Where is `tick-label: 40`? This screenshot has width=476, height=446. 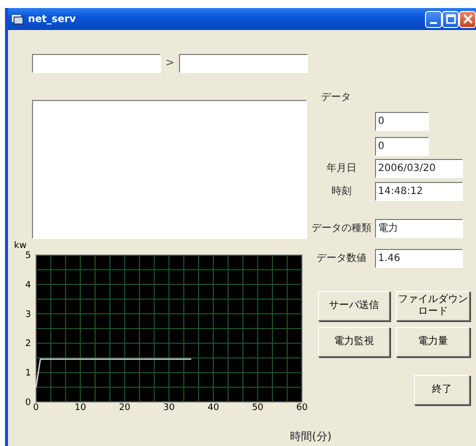 tick-label: 40 is located at coordinates (214, 408).